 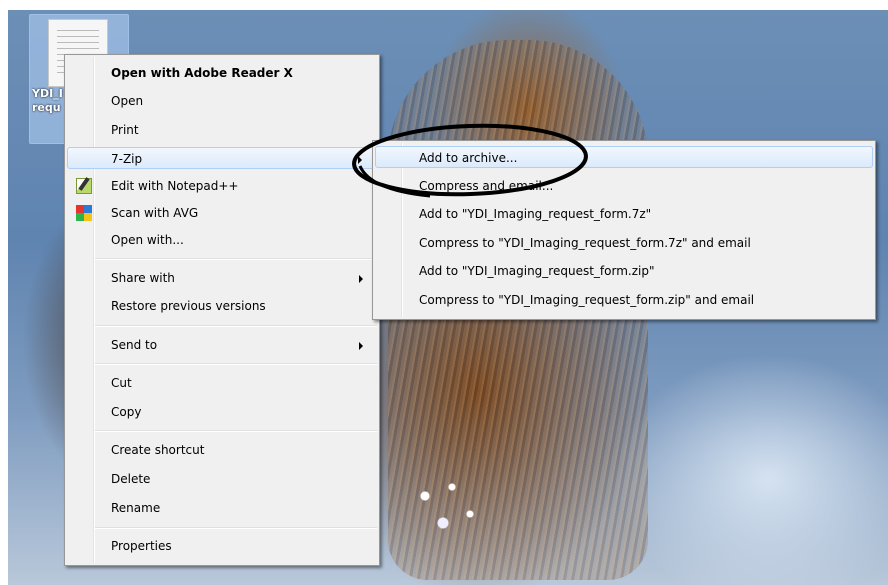 I want to click on menu-item-label: Send to, so click(x=134, y=345).